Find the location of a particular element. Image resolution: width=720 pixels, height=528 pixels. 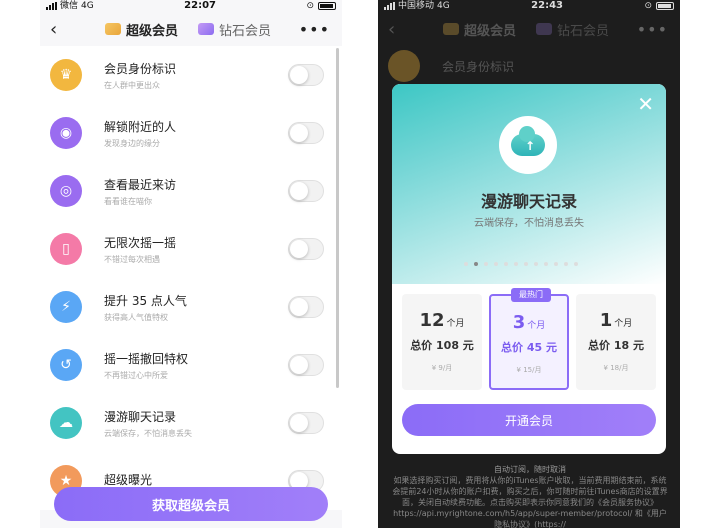

modal-subtitle: 云端保存，不怕消息丢失 is located at coordinates (529, 223).